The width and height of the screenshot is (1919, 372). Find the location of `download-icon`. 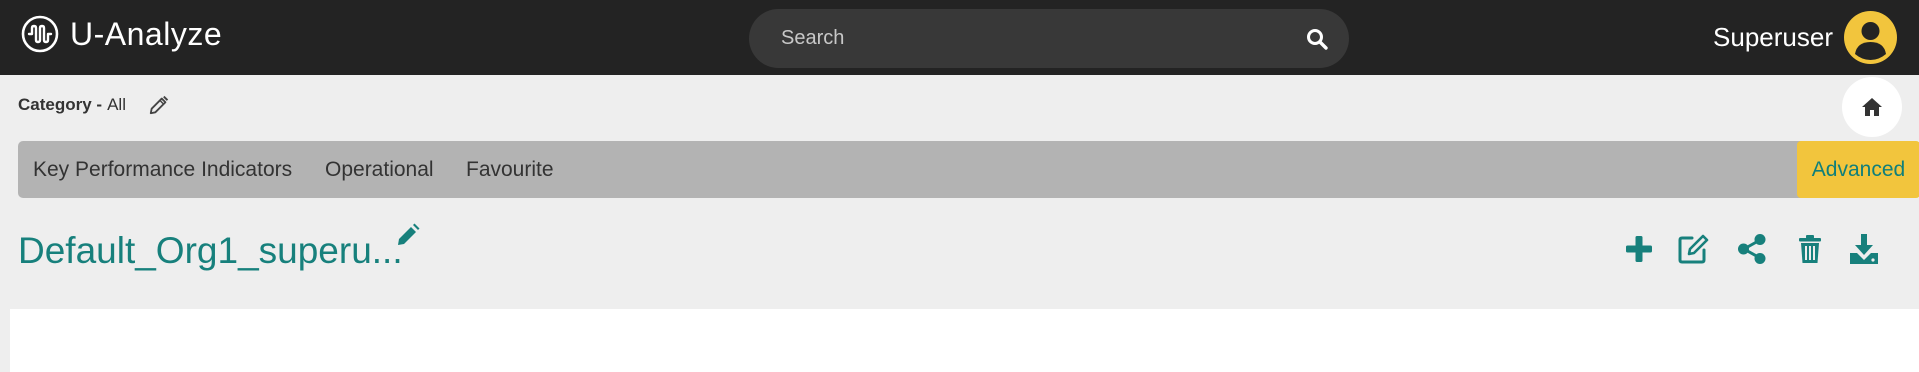

download-icon is located at coordinates (1864, 249).